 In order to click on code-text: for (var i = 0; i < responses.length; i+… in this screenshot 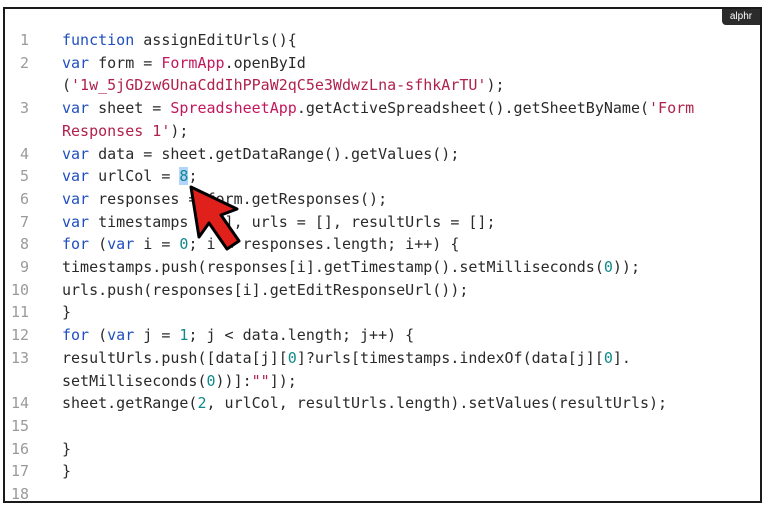, I will do `click(411, 244)`.